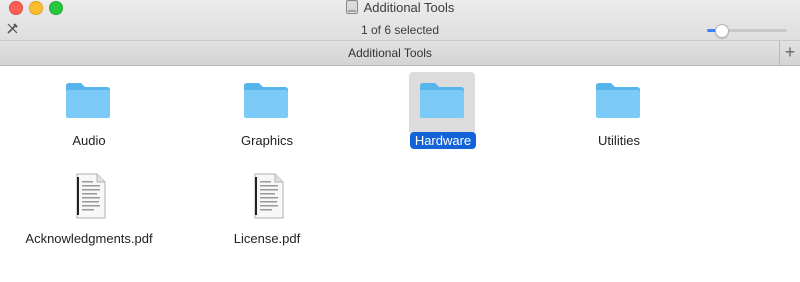  I want to click on window-title: Additional Tools, so click(409, 7).